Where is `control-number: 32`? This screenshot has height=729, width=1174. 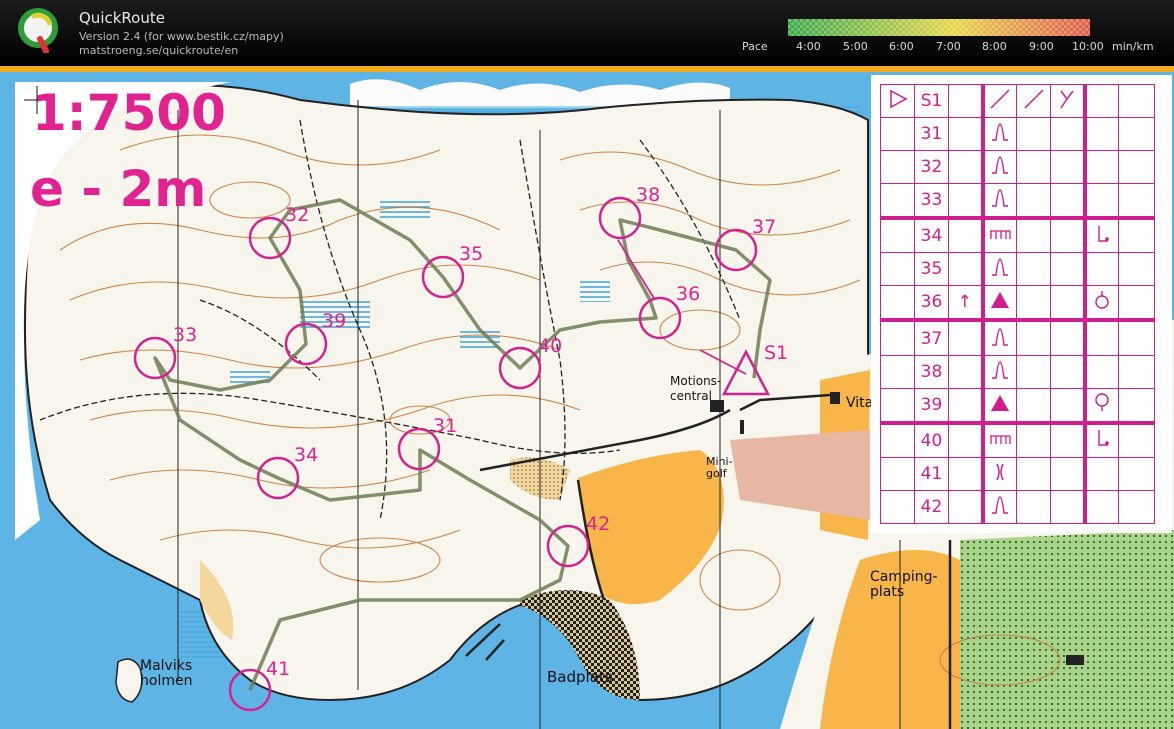 control-number: 32 is located at coordinates (297, 215).